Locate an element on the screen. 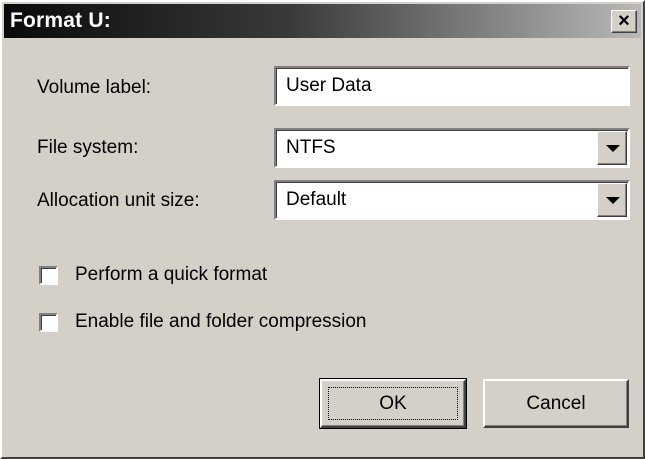 This screenshot has height=459, width=645. allocation-unit-size-value: Default is located at coordinates (316, 199).